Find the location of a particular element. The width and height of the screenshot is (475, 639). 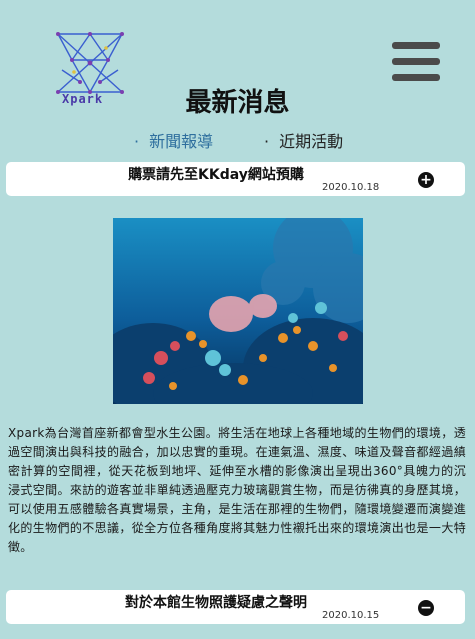

tab-recent-events: · 近期活動 is located at coordinates (303, 140).